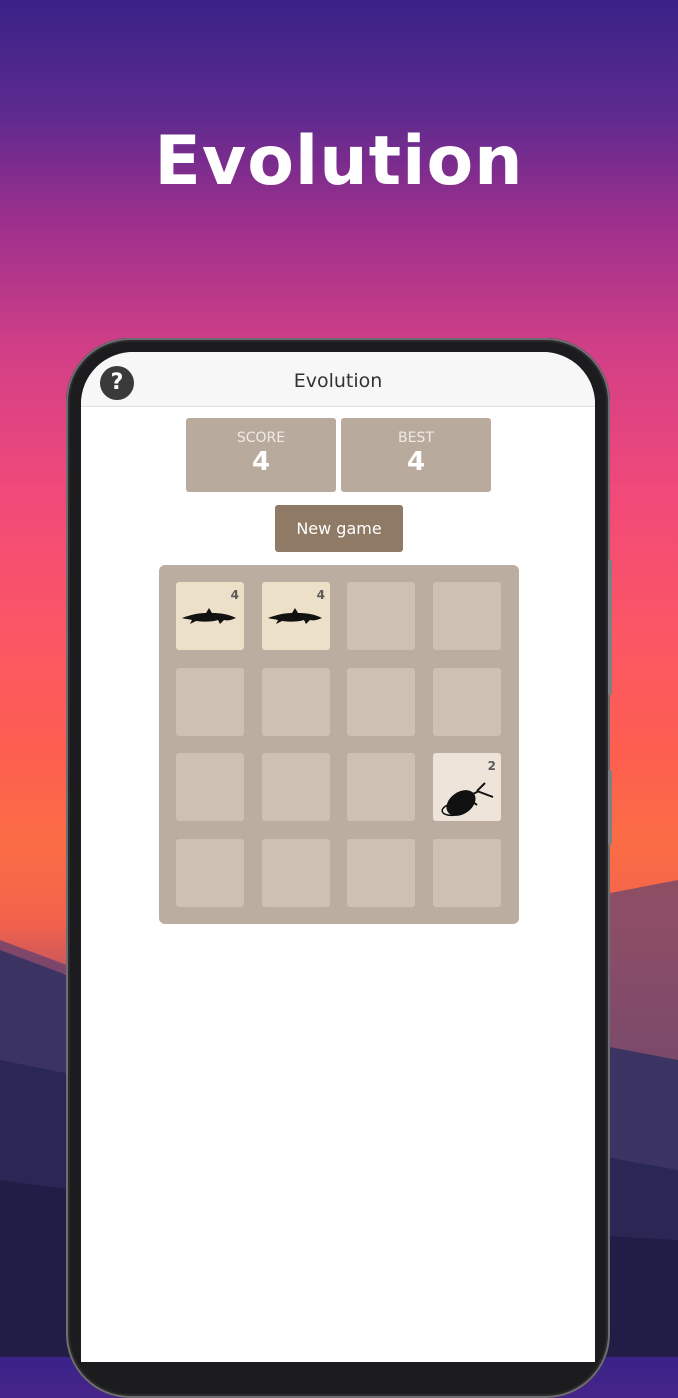 The width and height of the screenshot is (678, 1398). I want to click on new-game-button: New game, so click(339, 528).